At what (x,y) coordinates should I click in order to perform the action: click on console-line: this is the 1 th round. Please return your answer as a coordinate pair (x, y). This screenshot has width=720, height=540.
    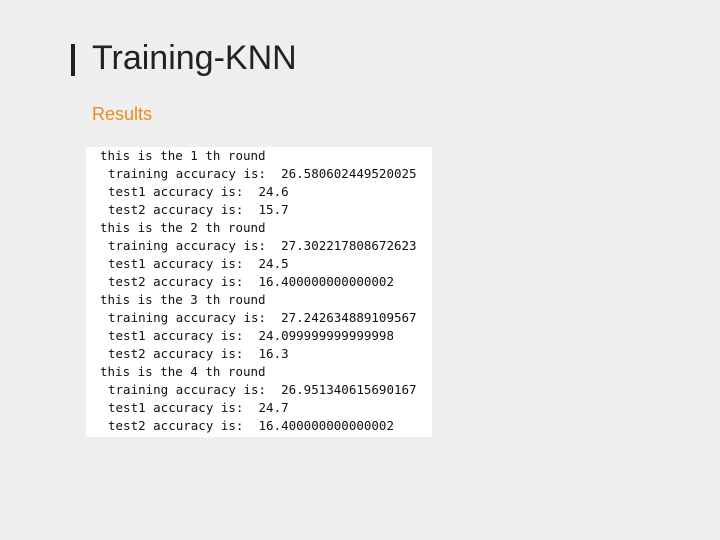
    Looking at the image, I should click on (183, 155).